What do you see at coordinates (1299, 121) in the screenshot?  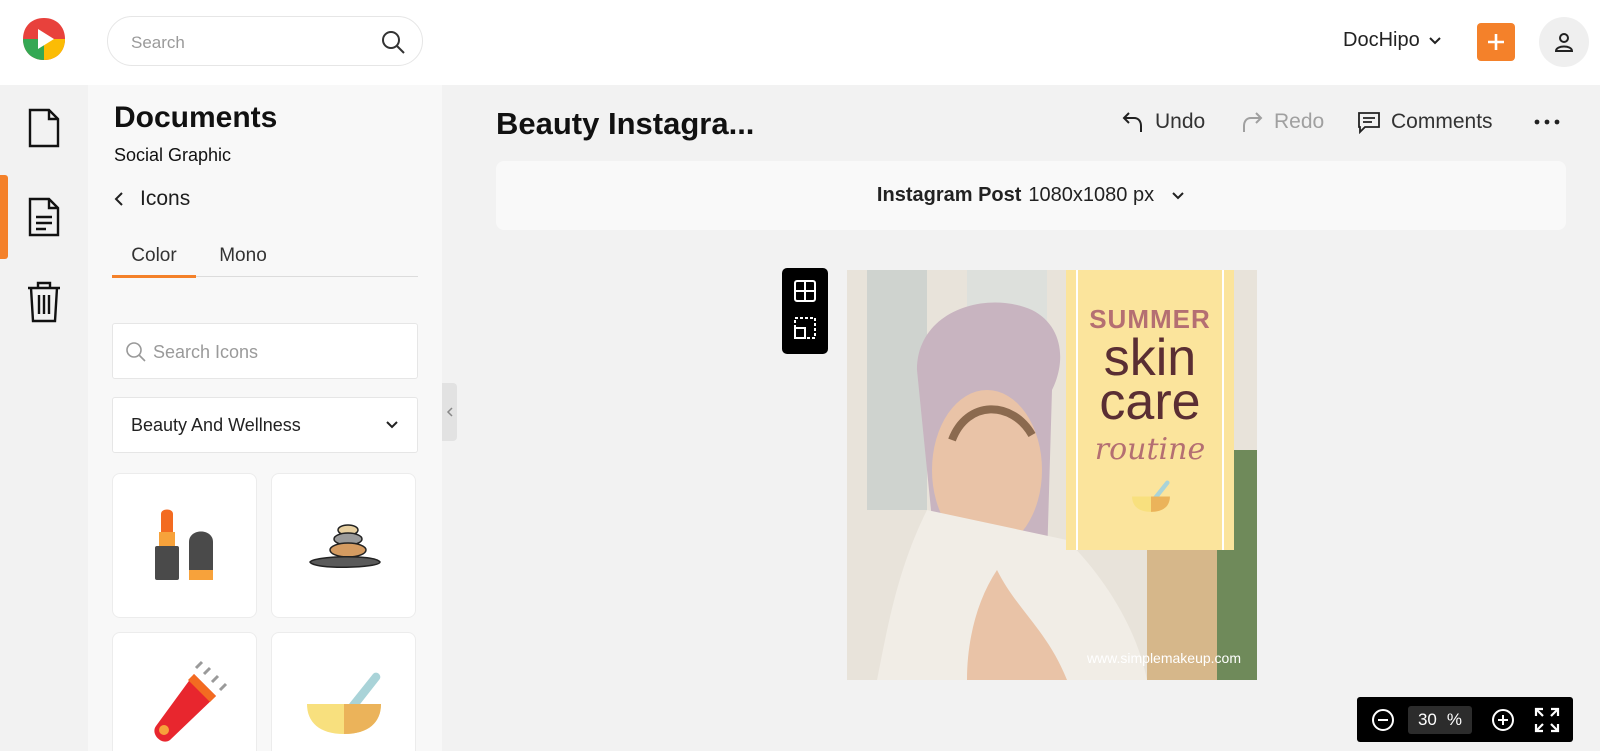 I see `redo-label: Redo` at bounding box center [1299, 121].